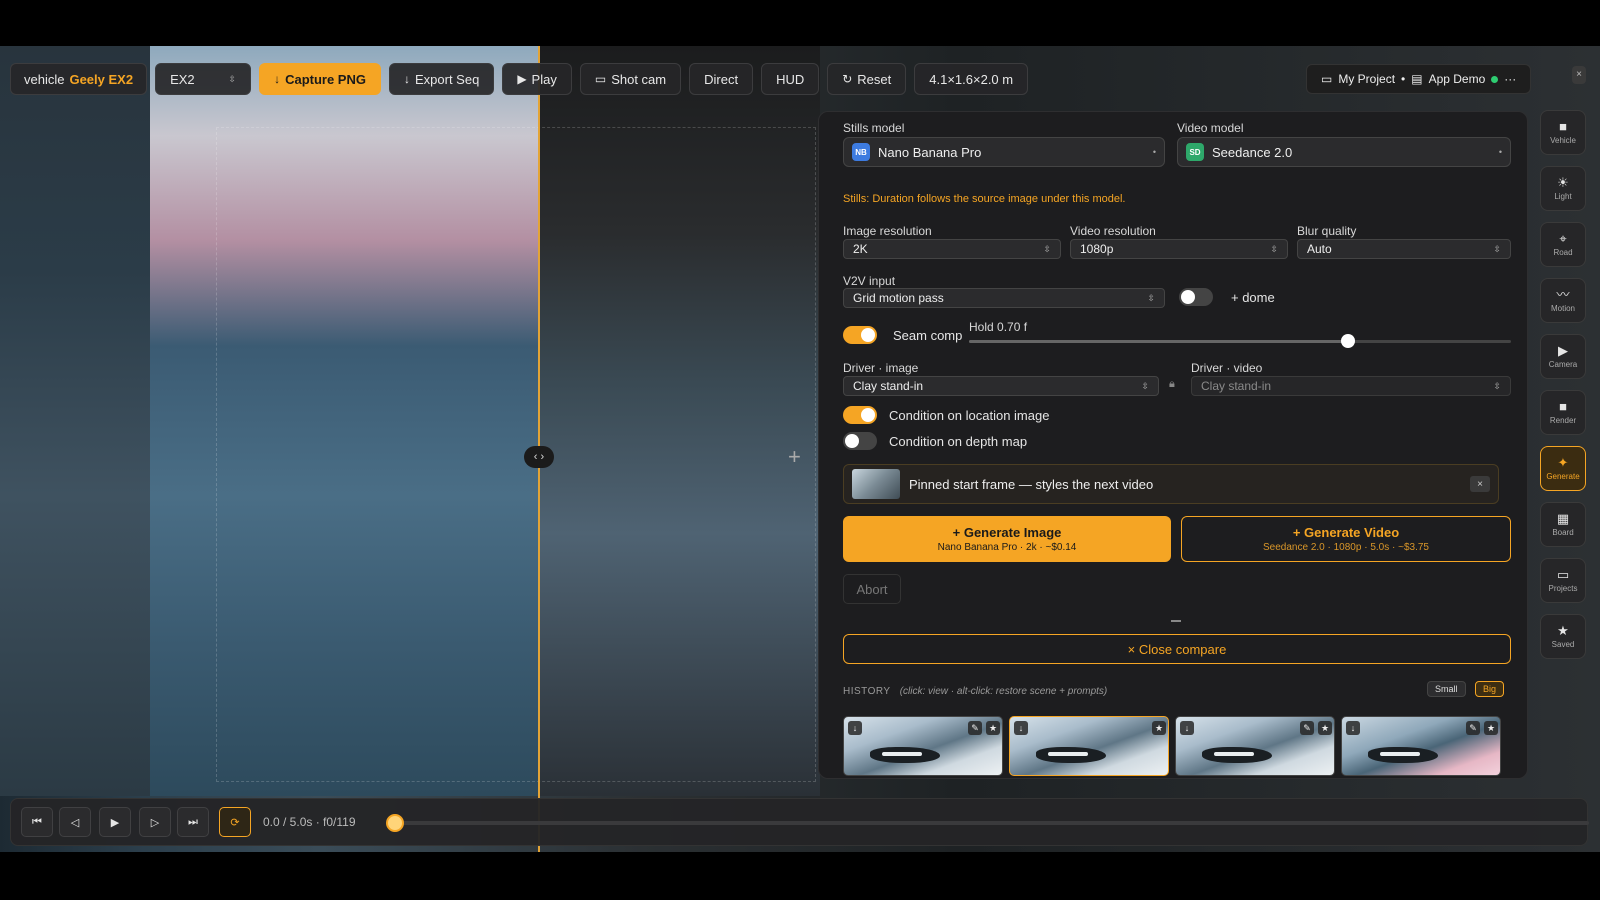 This screenshot has width=1600, height=900. What do you see at coordinates (958, 441) in the screenshot?
I see `condition-depth-label: Condition on depth map` at bounding box center [958, 441].